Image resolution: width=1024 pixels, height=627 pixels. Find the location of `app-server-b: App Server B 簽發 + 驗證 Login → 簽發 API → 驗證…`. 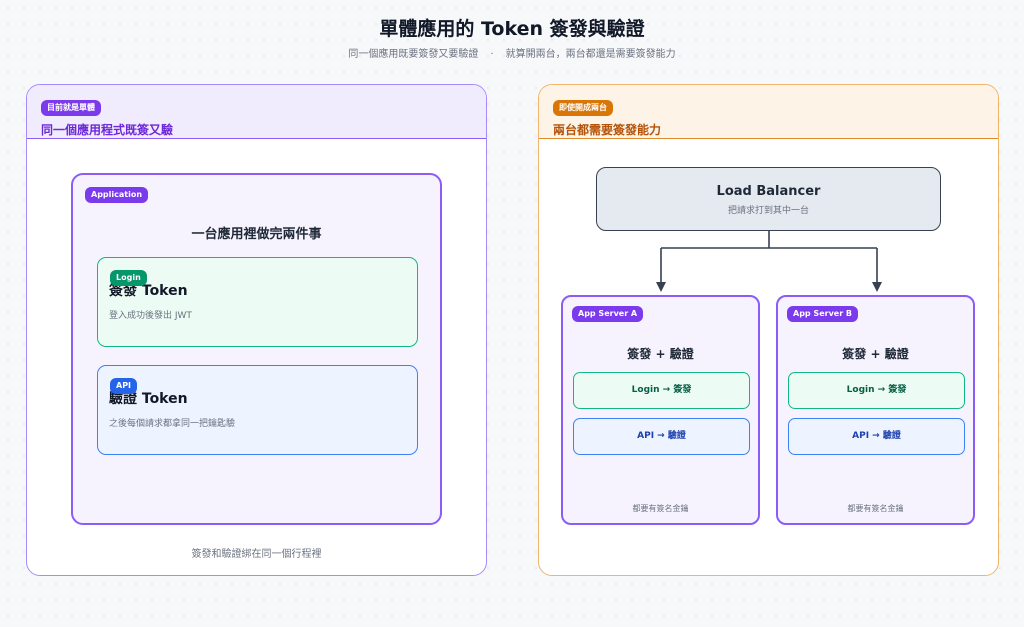

app-server-b: App Server B 簽發 + 驗證 Login → 簽發 API → 驗證… is located at coordinates (875, 410).